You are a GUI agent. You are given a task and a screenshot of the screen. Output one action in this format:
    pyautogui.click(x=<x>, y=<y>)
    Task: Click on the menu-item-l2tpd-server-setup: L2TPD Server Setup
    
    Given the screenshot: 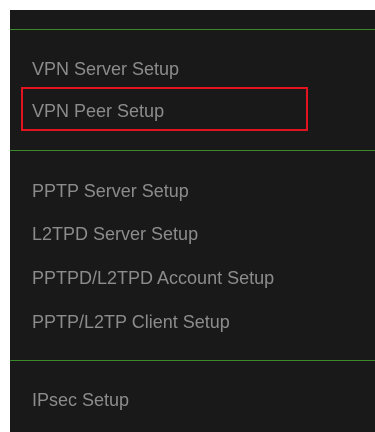 What is the action you would take?
    pyautogui.click(x=115, y=234)
    